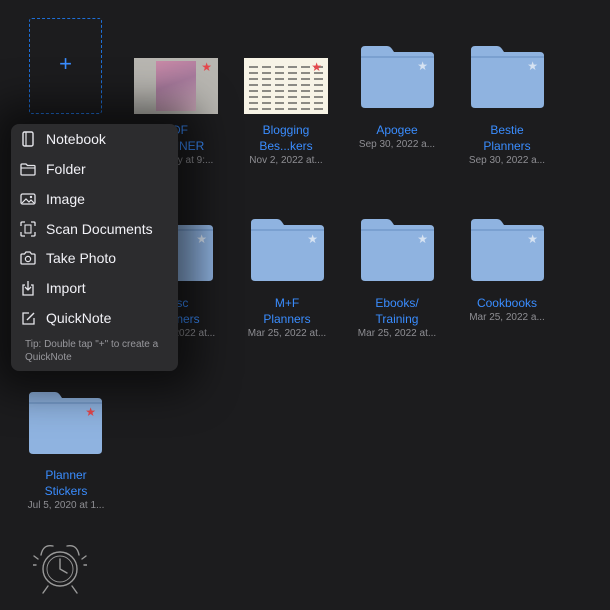  Describe the element at coordinates (287, 311) in the screenshot. I see `item-name: M+F Planners` at that location.